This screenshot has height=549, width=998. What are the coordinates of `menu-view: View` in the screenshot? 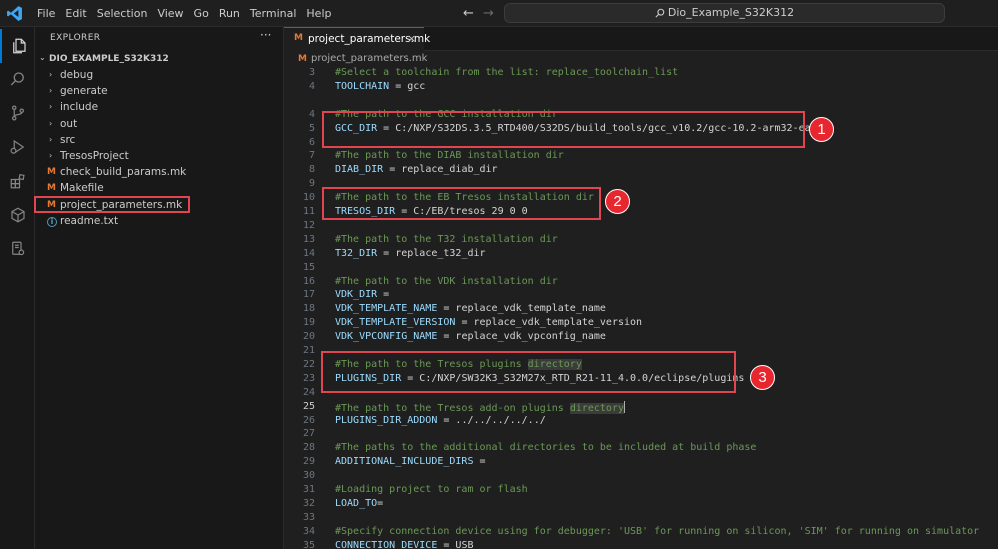 It's located at (170, 13).